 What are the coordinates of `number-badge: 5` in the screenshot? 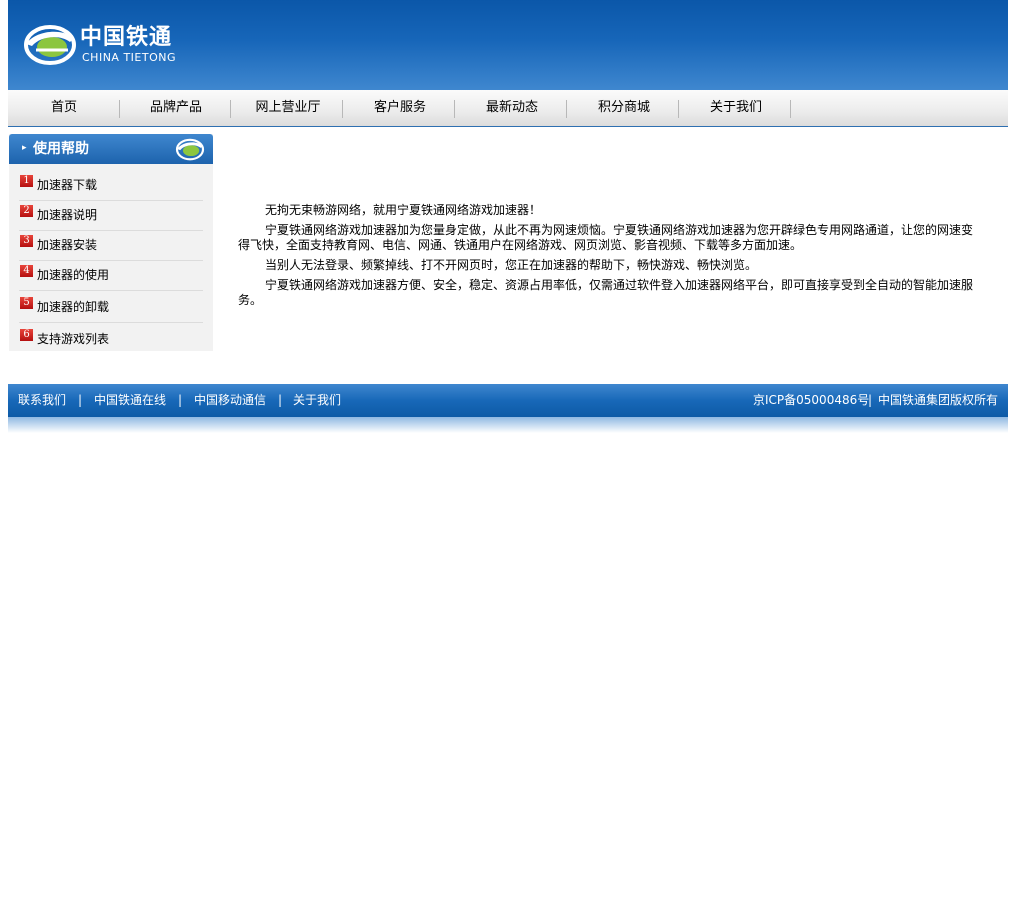 It's located at (26, 303).